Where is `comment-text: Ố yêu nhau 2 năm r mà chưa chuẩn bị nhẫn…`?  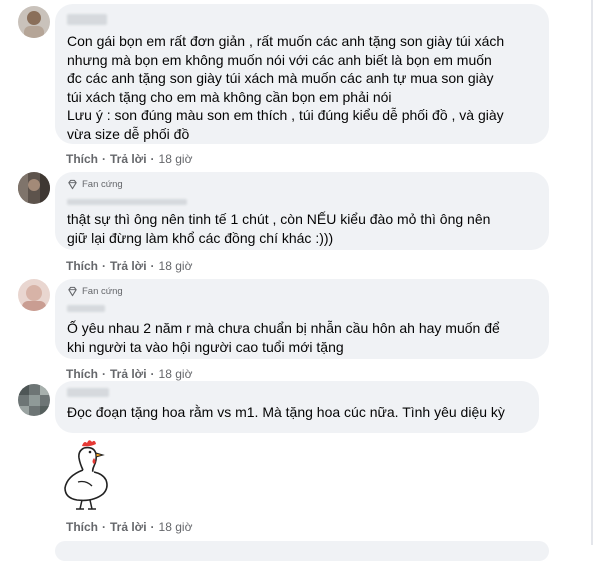 comment-text: Ố yêu nhau 2 năm r mà chưa chuẩn bị nhẫn… is located at coordinates (283, 337).